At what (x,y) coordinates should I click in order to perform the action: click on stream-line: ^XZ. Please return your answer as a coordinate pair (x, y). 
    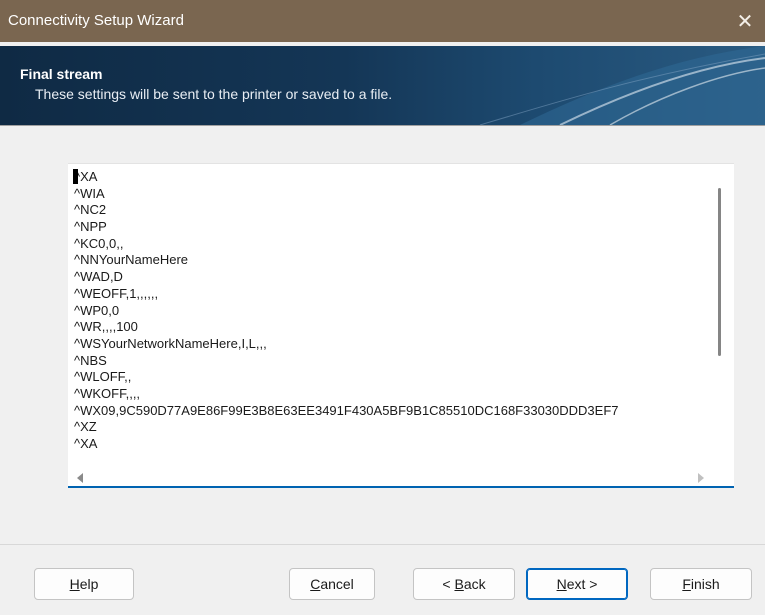
    Looking at the image, I should click on (85, 427).